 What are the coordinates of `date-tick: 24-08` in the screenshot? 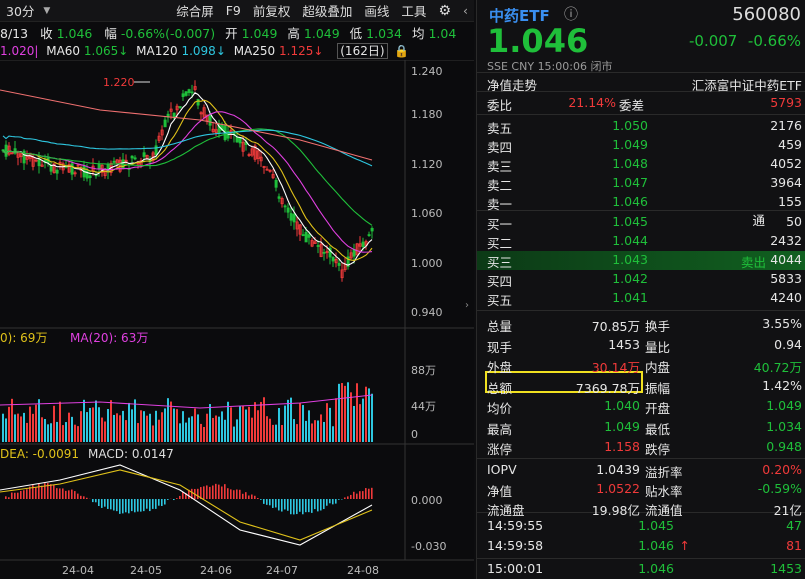 It's located at (363, 570).